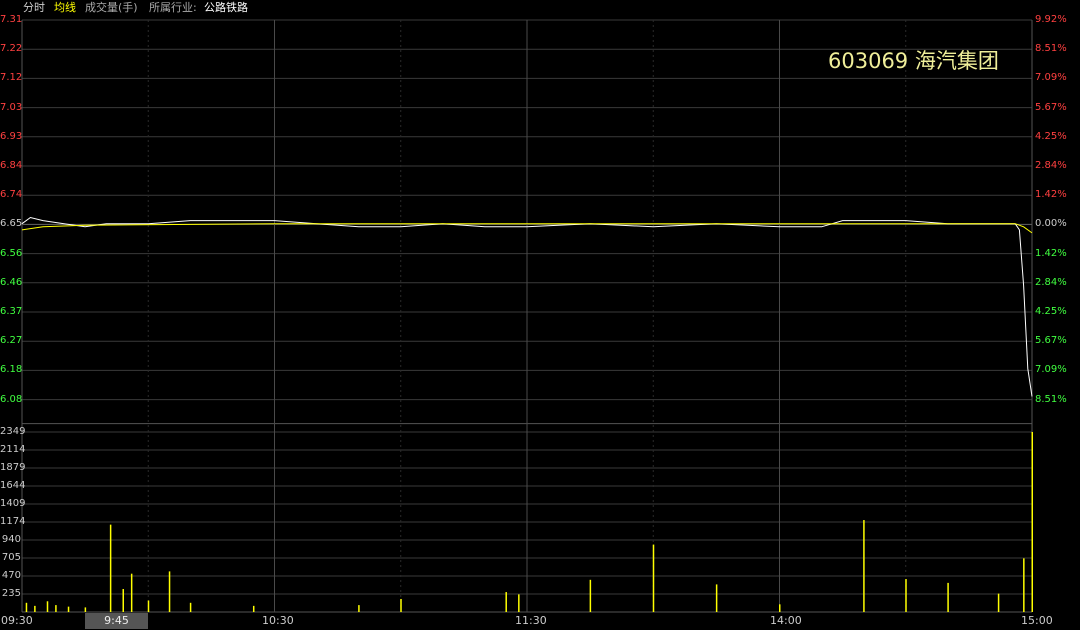 Image resolution: width=1080 pixels, height=630 pixels. Describe the element at coordinates (11, 557) in the screenshot. I see `volume-axis-label: 705` at that location.